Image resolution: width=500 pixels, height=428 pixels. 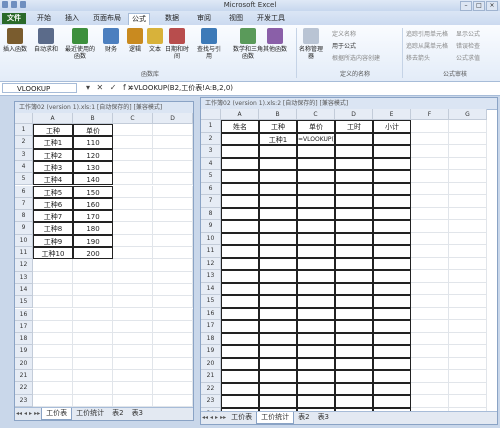 What do you see at coordinates (93, 228) in the screenshot?
I see `table-cell: 180` at bounding box center [93, 228].